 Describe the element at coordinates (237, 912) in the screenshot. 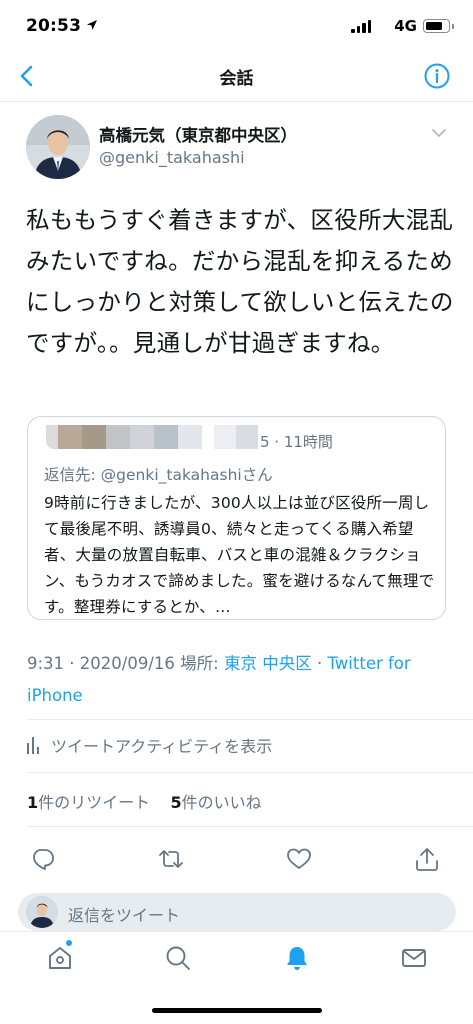

I see `reply-composer: 返信をツイート` at that location.